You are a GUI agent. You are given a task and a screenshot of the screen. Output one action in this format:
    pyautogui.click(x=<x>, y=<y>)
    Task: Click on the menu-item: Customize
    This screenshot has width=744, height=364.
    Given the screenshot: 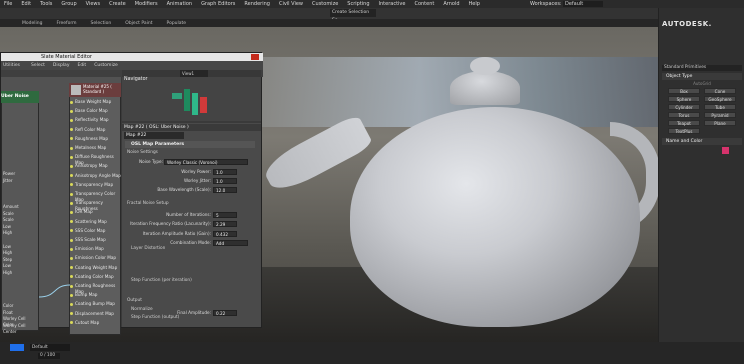 What is the action you would take?
    pyautogui.click(x=325, y=4)
    